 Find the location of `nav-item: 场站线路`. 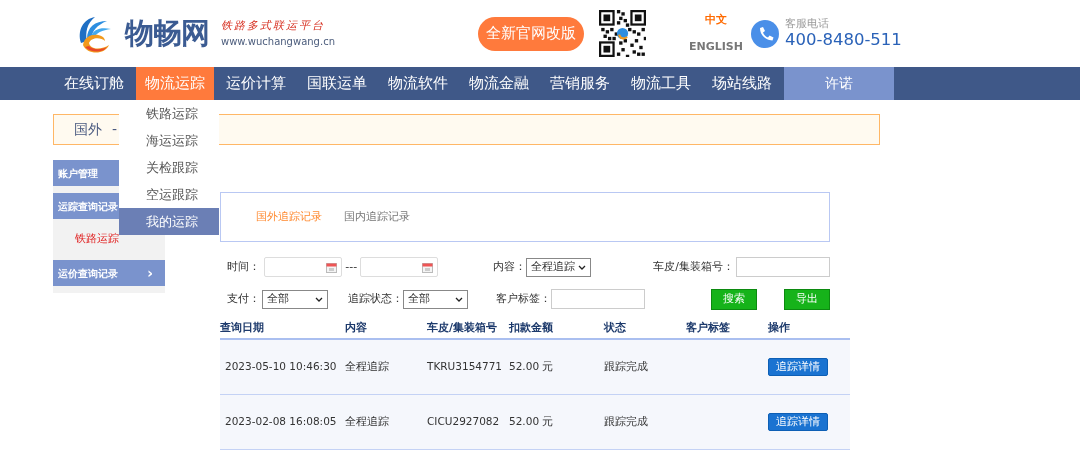

nav-item: 场站线路 is located at coordinates (742, 83).